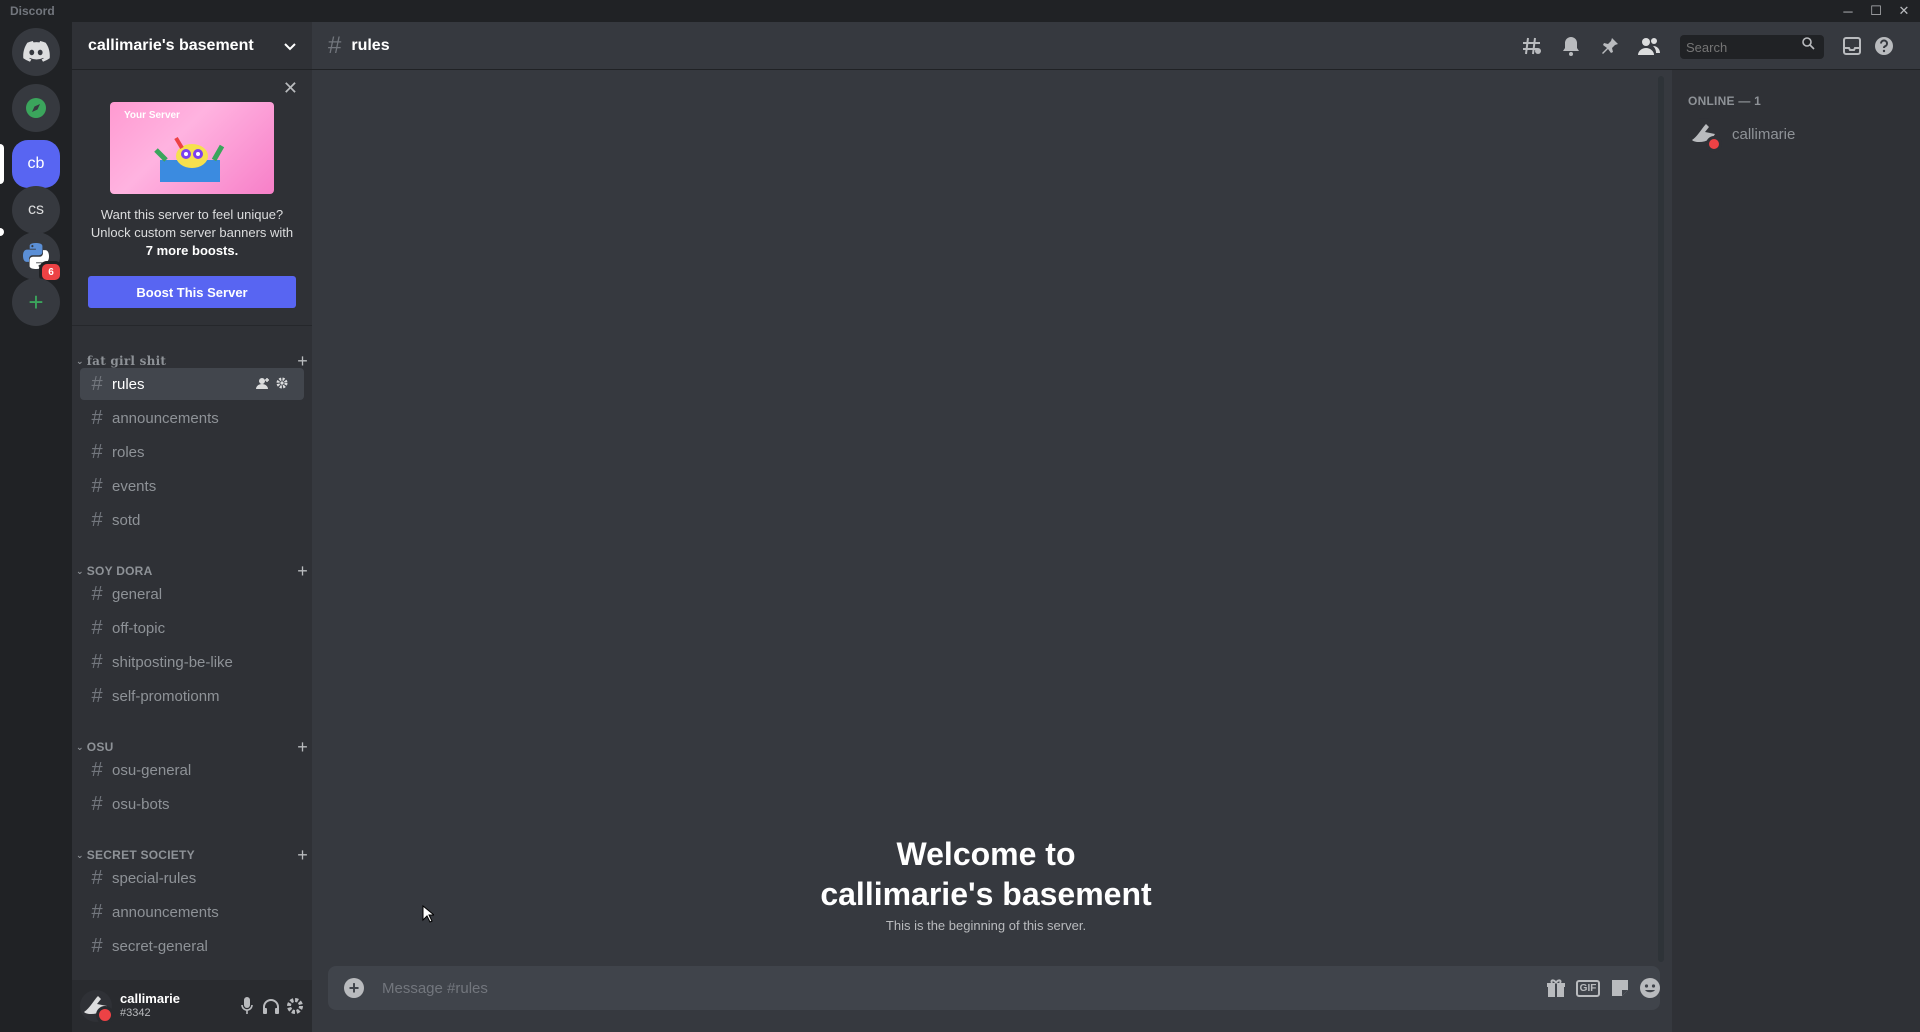  Describe the element at coordinates (172, 662) in the screenshot. I see `channel-label: shitposting-be-like` at that location.